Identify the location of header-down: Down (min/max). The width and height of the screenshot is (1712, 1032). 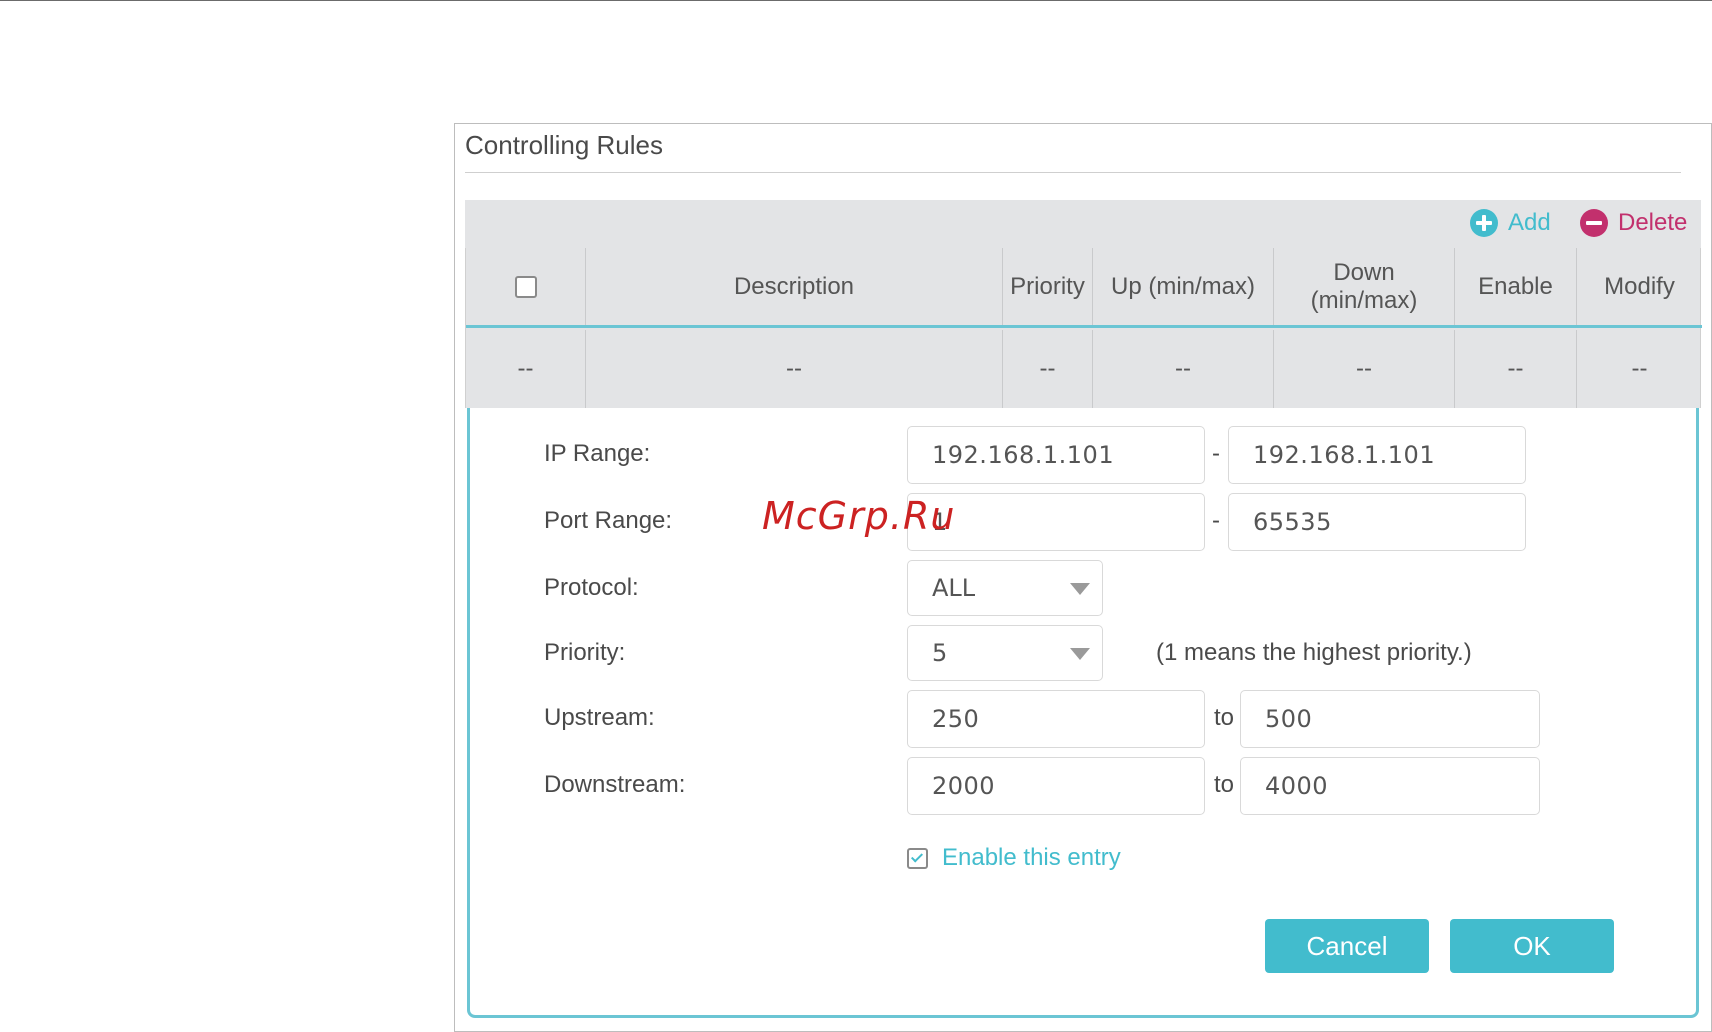
(1364, 286).